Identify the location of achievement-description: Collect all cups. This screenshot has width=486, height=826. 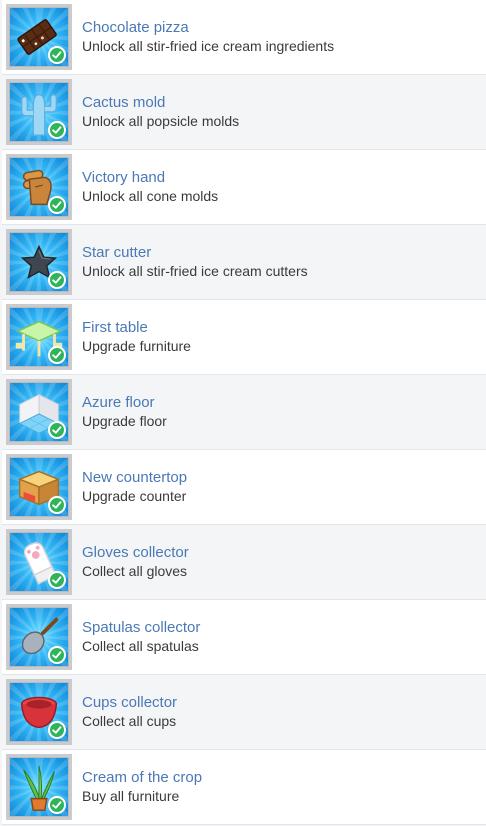
(129, 721).